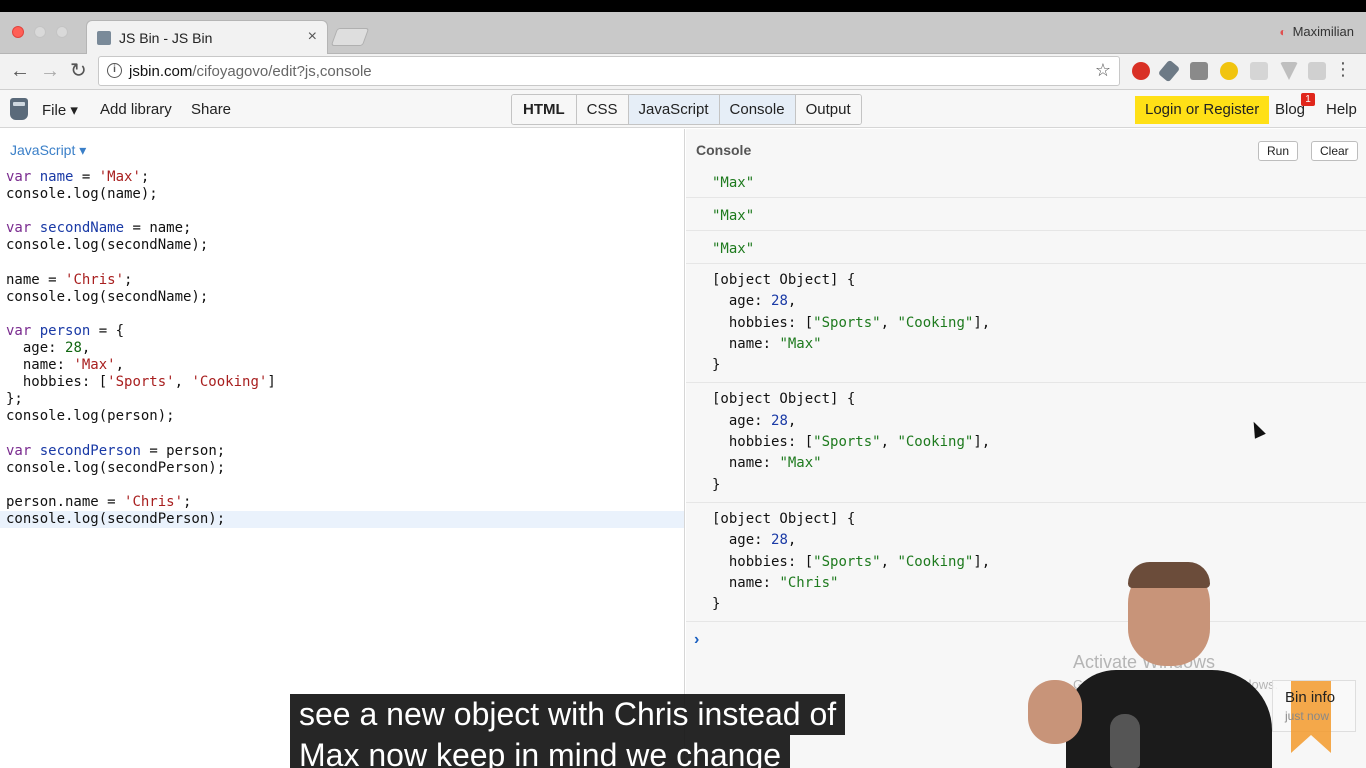 This screenshot has height=768, width=1366. I want to click on profile-button: ◐ Maximilian, so click(1316, 31).